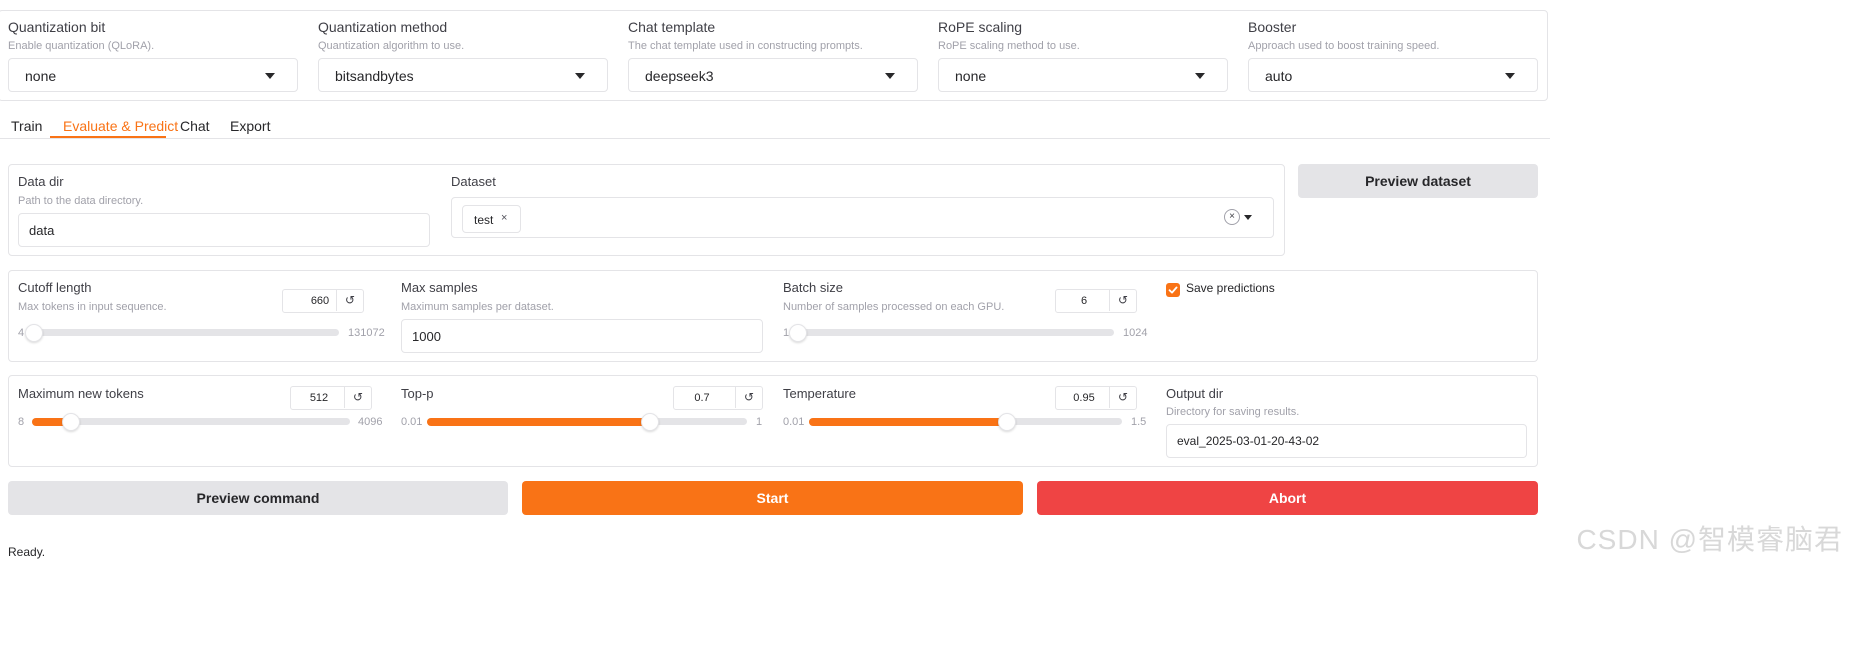  What do you see at coordinates (108, 137) in the screenshot?
I see `active-tab-indicator` at bounding box center [108, 137].